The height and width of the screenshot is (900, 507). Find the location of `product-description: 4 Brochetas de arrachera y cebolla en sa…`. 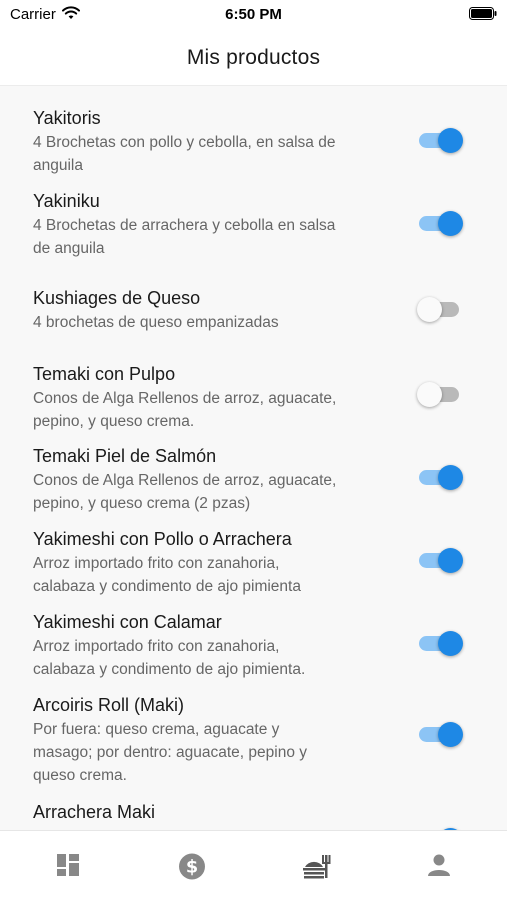

product-description: 4 Brochetas de arrachera y cebolla en sa… is located at coordinates (184, 237).